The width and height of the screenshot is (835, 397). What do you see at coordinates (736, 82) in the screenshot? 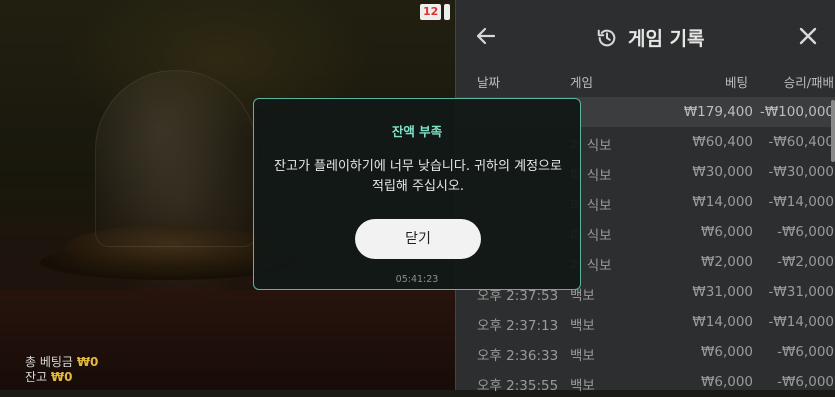
I see `column-header-bet: 베팅` at bounding box center [736, 82].